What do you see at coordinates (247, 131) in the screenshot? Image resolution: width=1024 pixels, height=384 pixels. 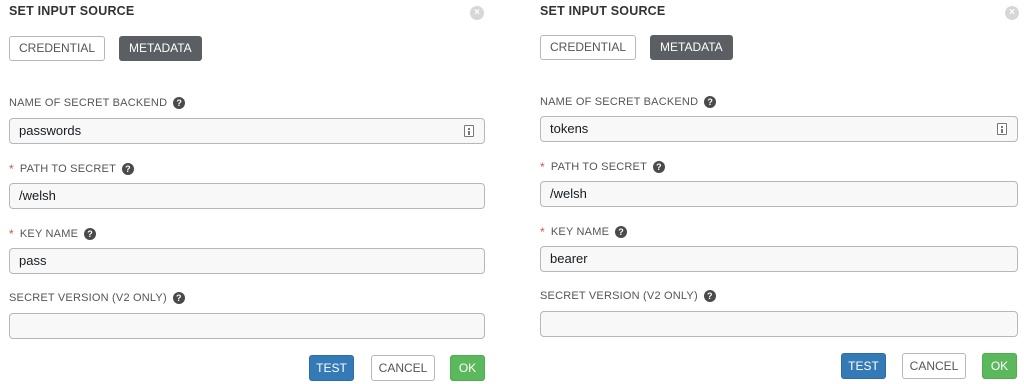 I see `secret-backend-input: passwords` at bounding box center [247, 131].